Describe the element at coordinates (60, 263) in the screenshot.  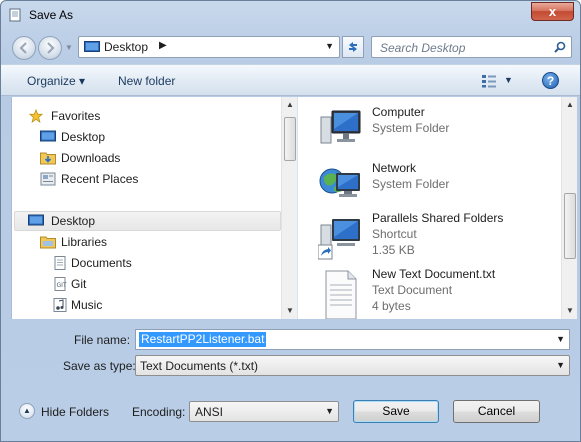
I see `documents-icon` at that location.